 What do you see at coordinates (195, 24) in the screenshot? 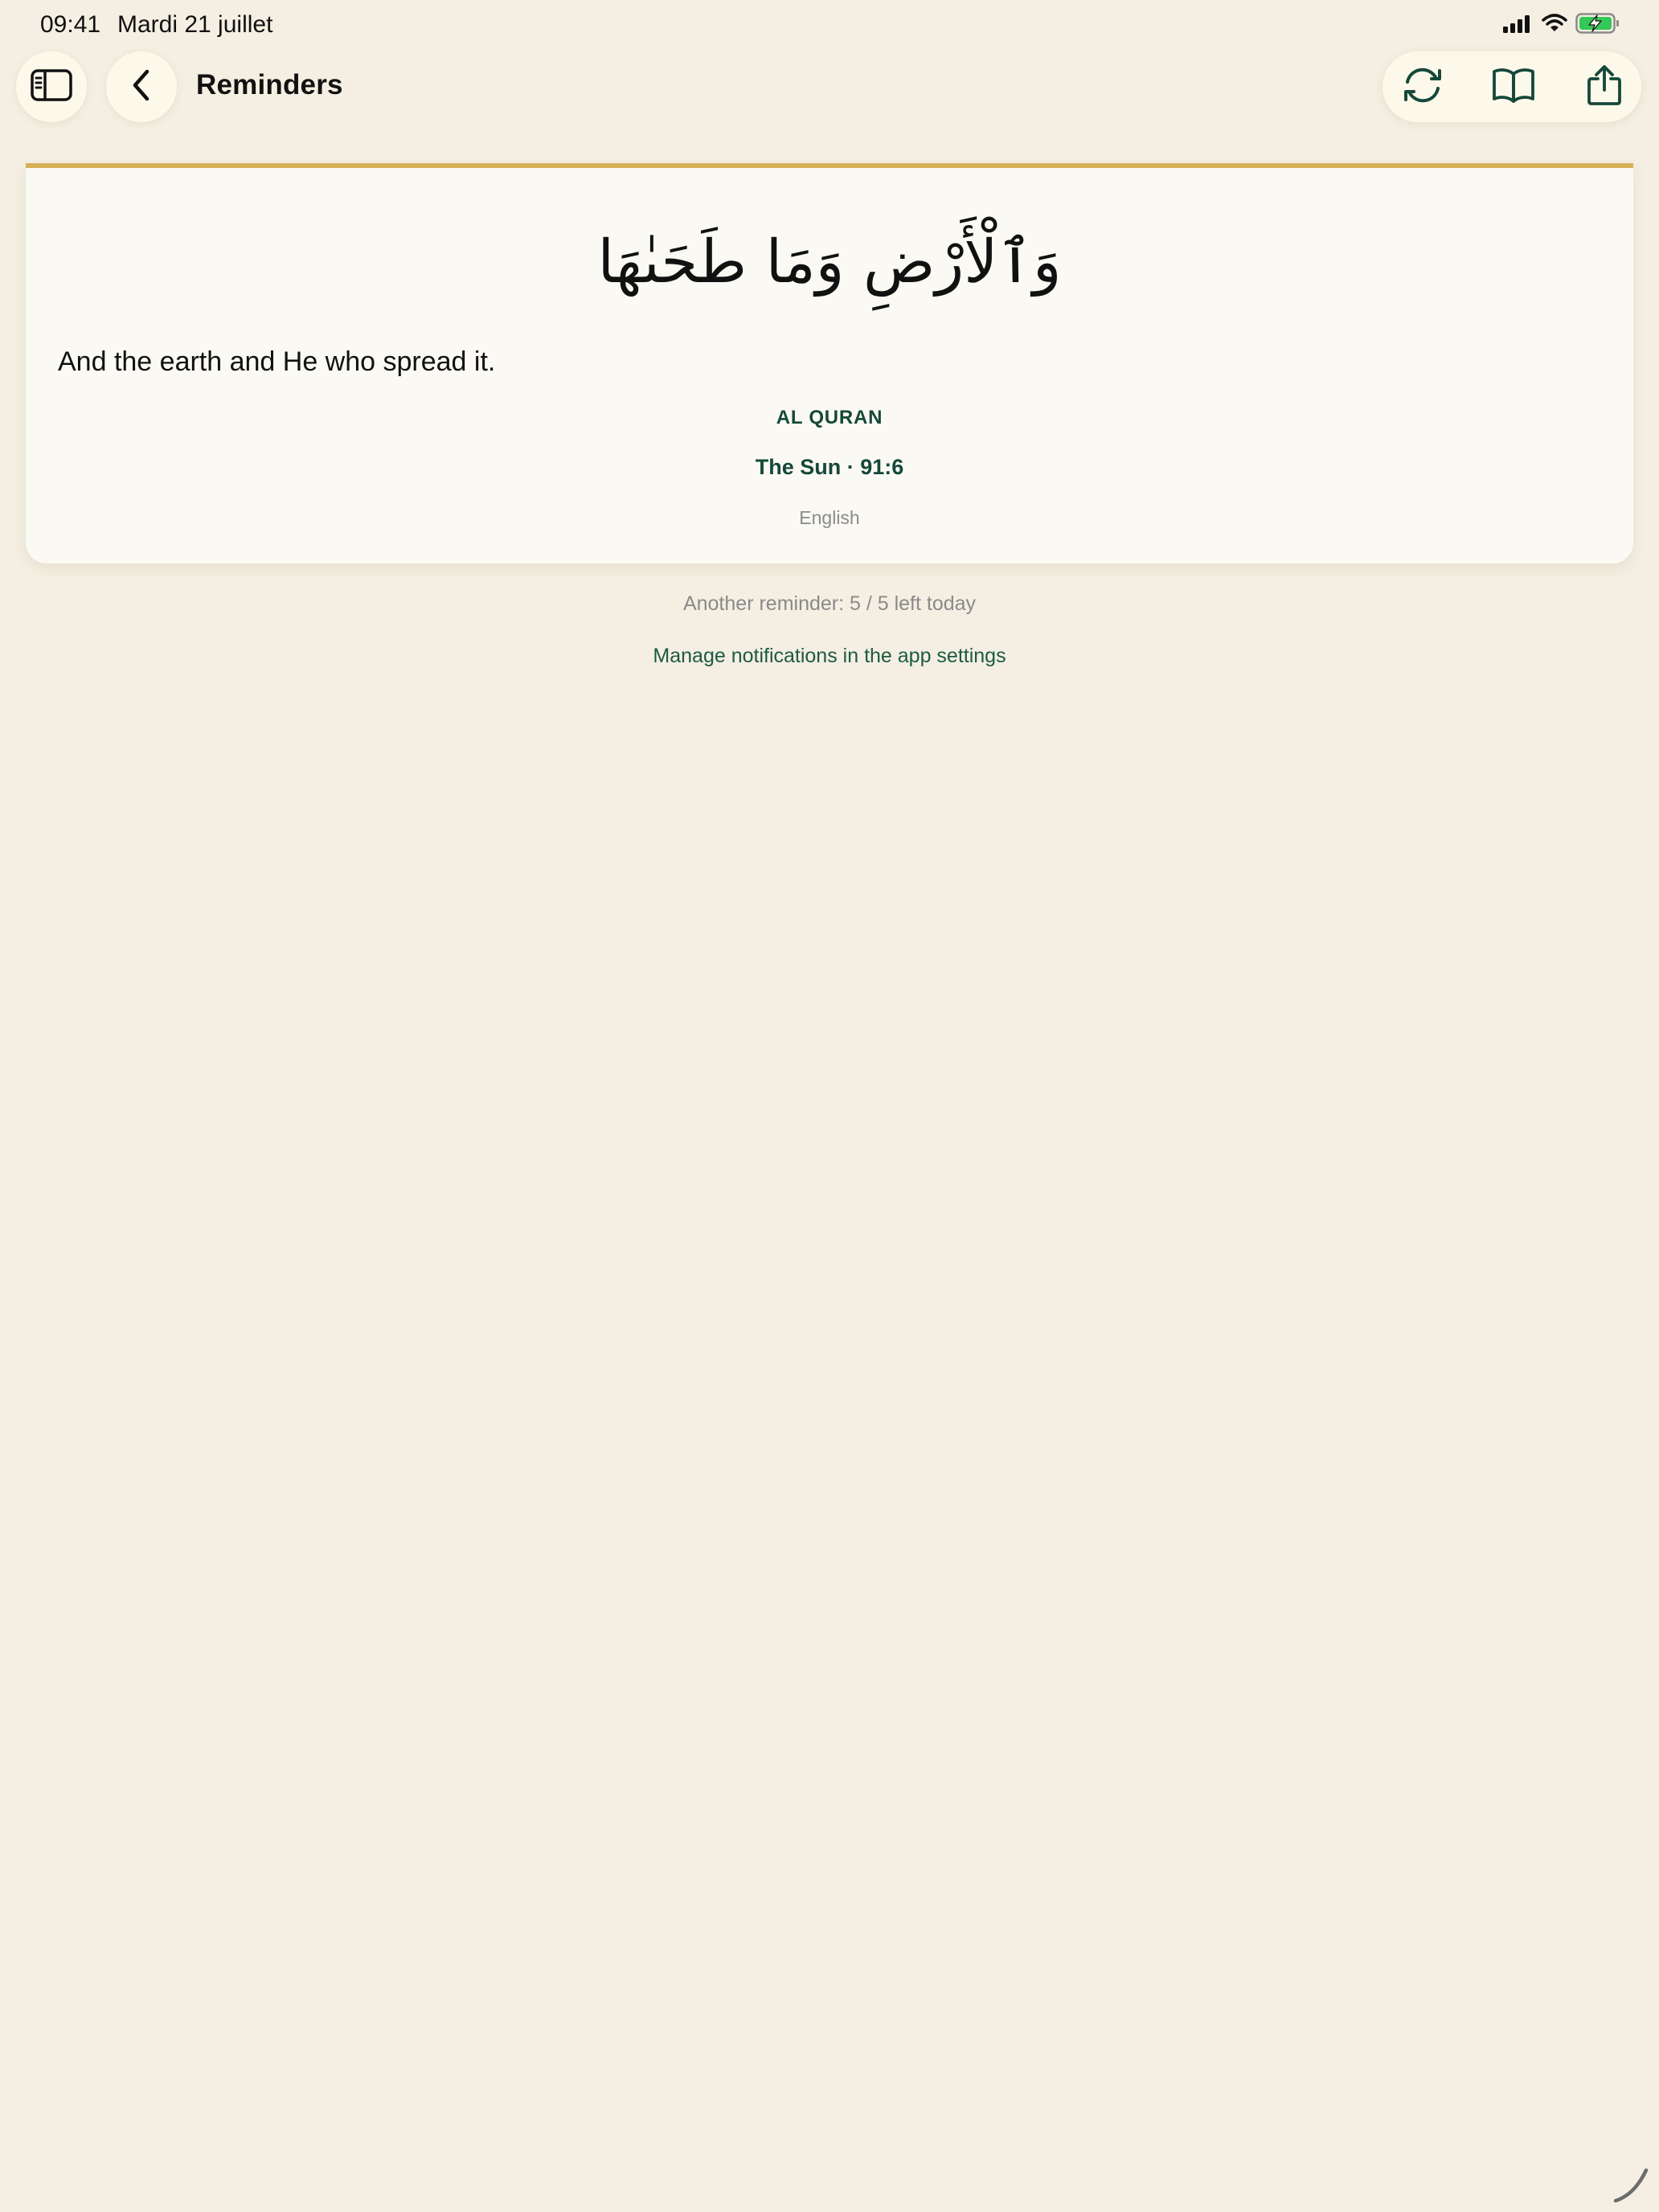
I see `status-date: Mardi 21 juillet` at bounding box center [195, 24].